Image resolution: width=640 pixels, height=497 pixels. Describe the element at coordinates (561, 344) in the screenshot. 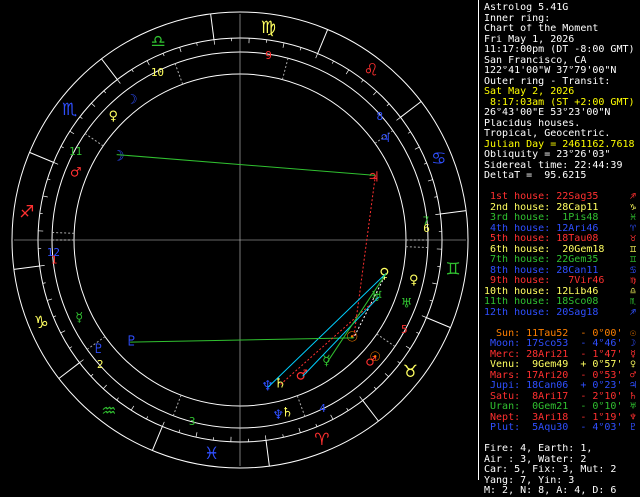

I see `planet-row: Moon: 17Sco53 - 4°46'☽` at that location.